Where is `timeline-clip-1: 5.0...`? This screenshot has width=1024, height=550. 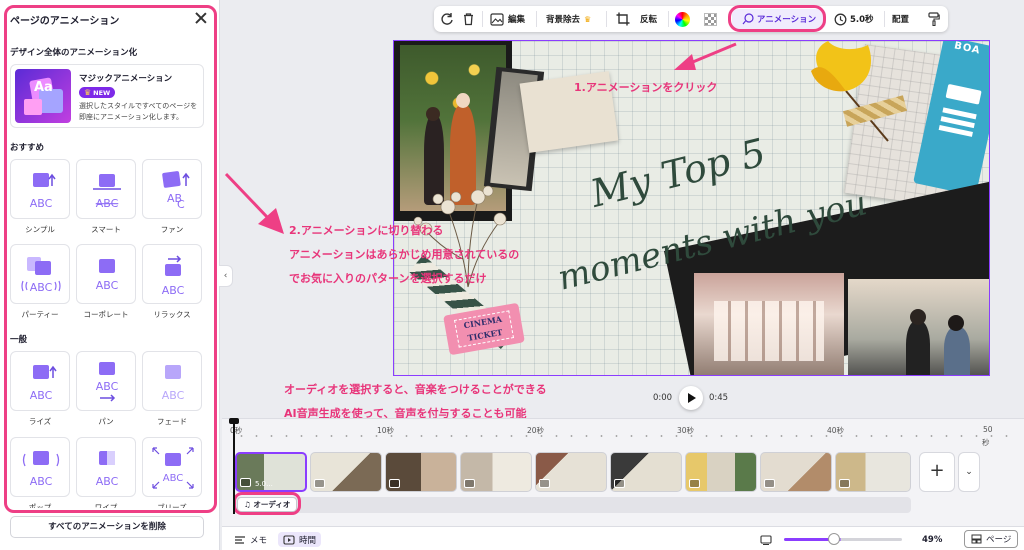 timeline-clip-1: 5.0... is located at coordinates (271, 472).